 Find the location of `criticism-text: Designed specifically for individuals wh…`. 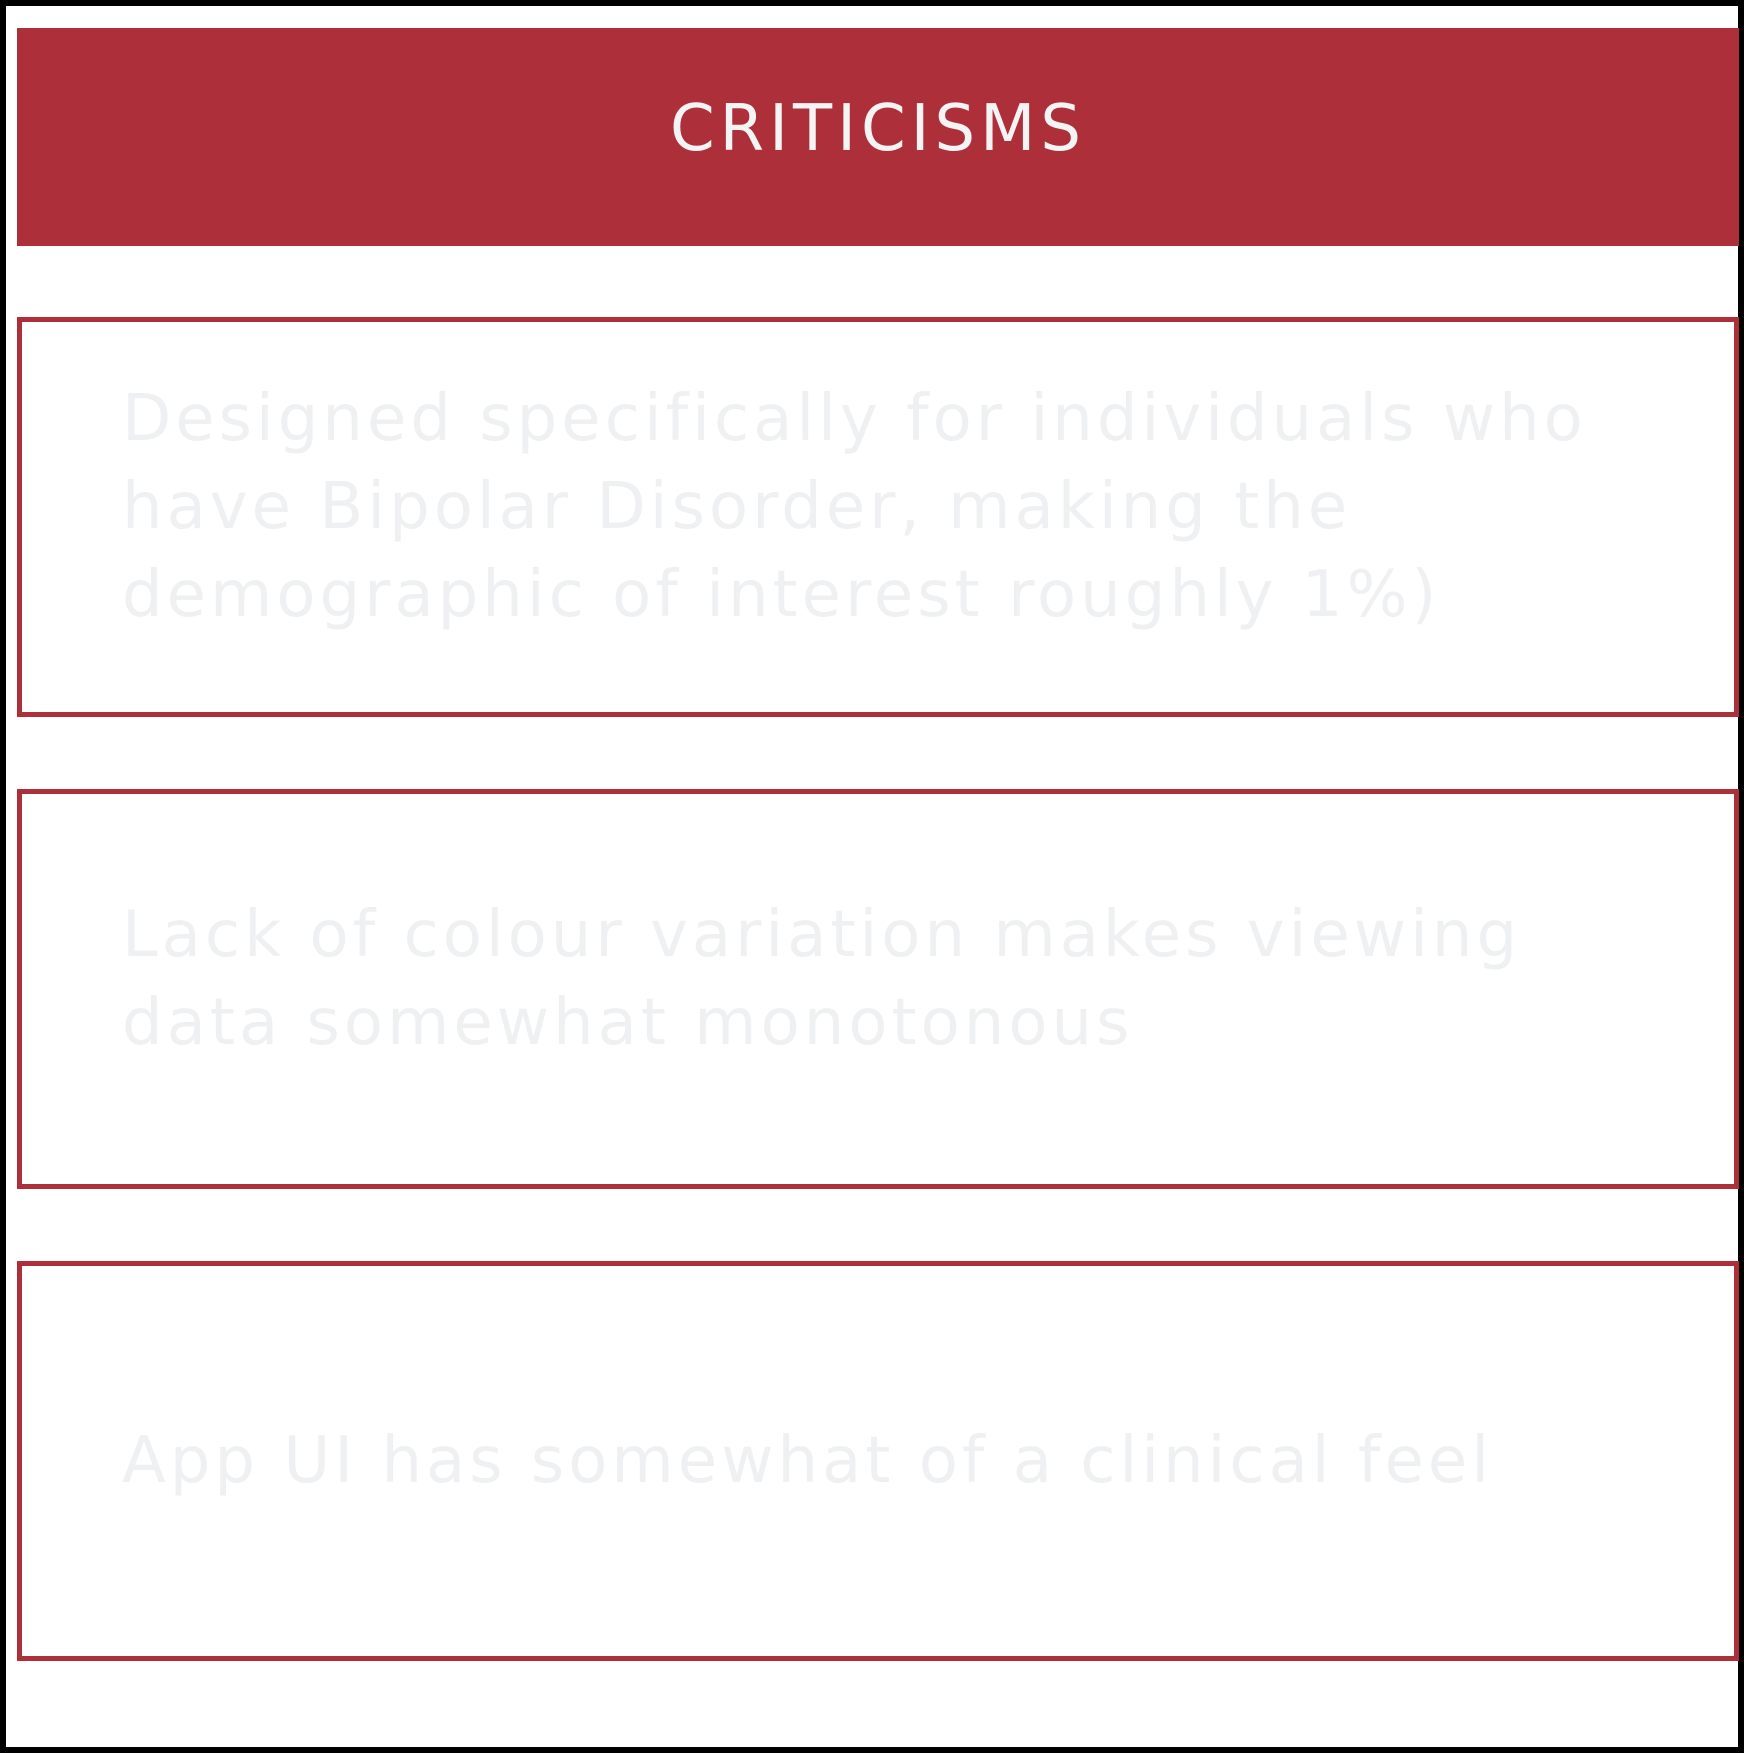

criticism-text: Designed specifically for individuals wh… is located at coordinates (854, 507).